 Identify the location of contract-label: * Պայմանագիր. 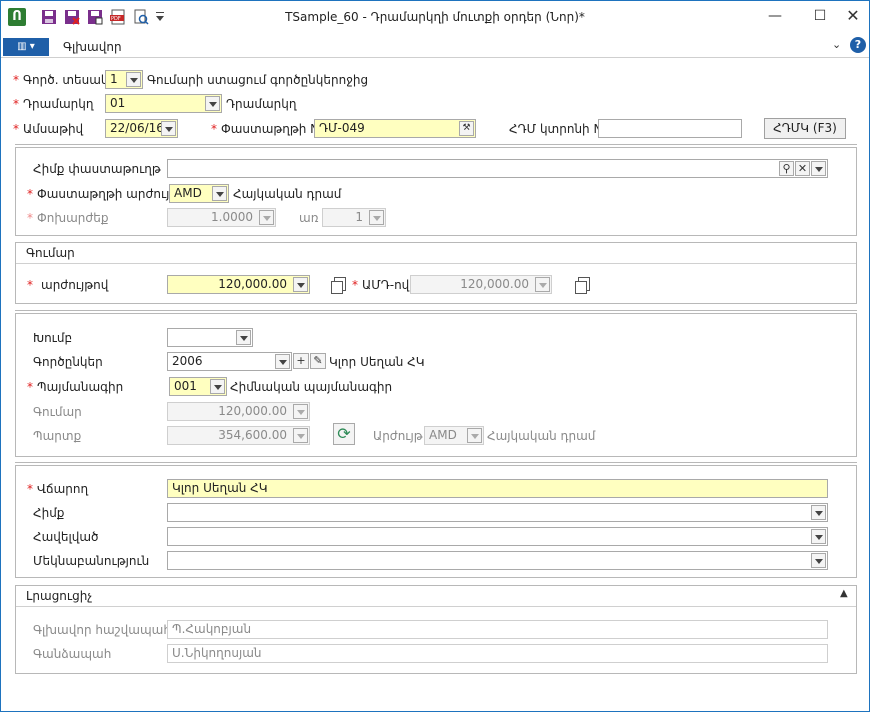
(75, 387).